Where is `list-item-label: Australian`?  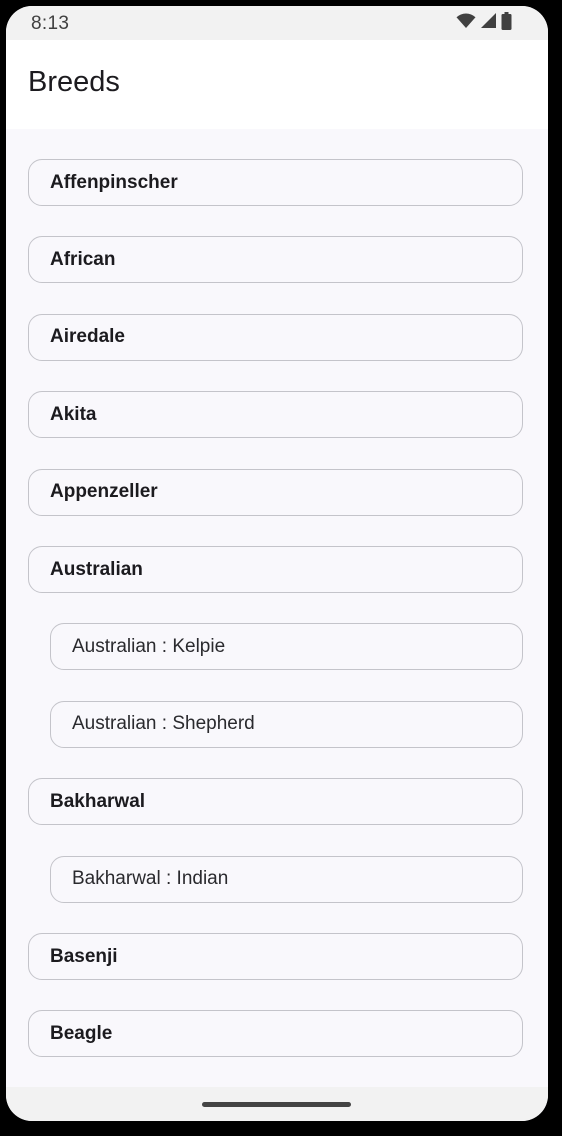 list-item-label: Australian is located at coordinates (96, 569).